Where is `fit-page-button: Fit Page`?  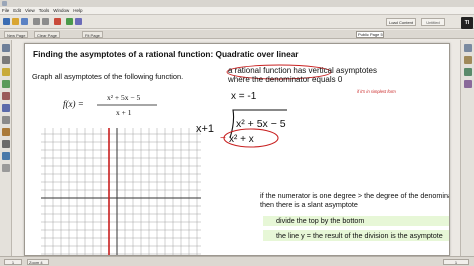 fit-page-button: Fit Page is located at coordinates (92, 34).